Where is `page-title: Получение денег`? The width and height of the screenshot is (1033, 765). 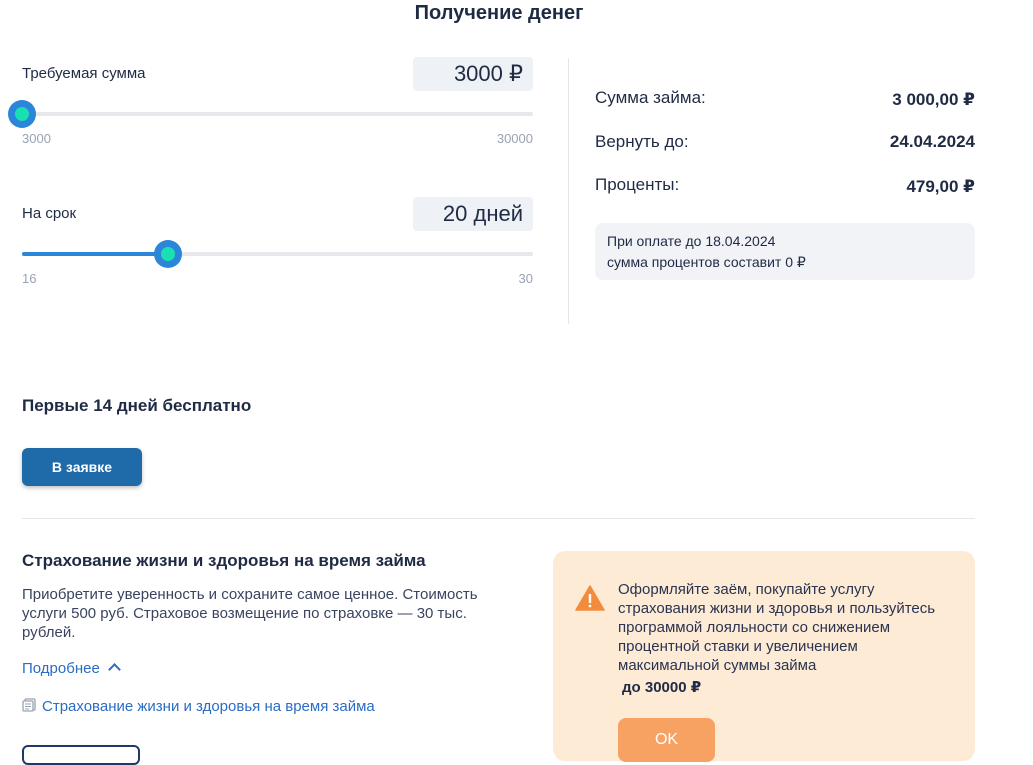 page-title: Получение денег is located at coordinates (499, 13).